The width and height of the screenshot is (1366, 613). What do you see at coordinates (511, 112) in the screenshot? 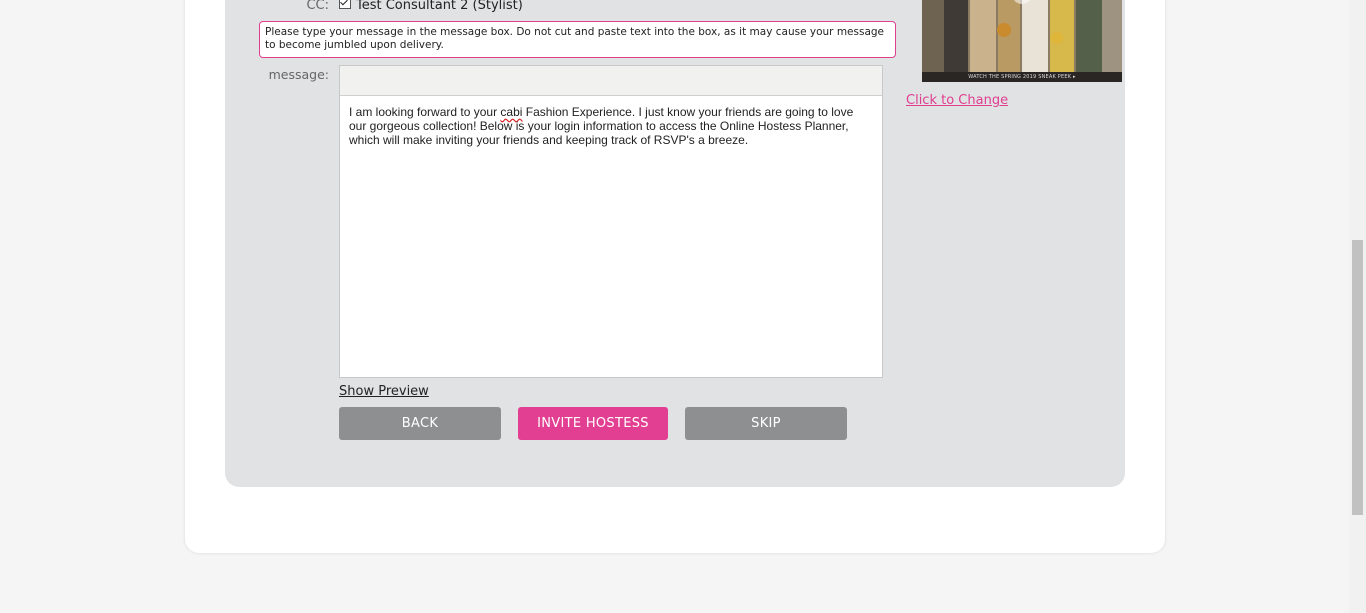
I see `message-misspelled-word: cabi` at bounding box center [511, 112].